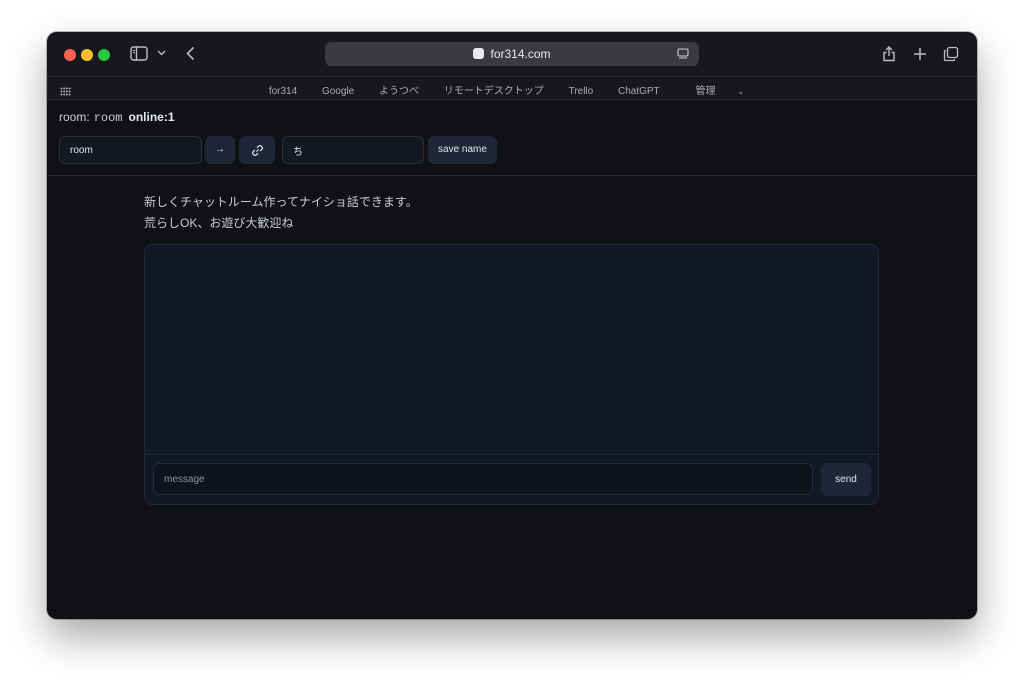 The height and width of the screenshot is (682, 1024). Describe the element at coordinates (951, 54) in the screenshot. I see `tabs-overview-icon` at that location.